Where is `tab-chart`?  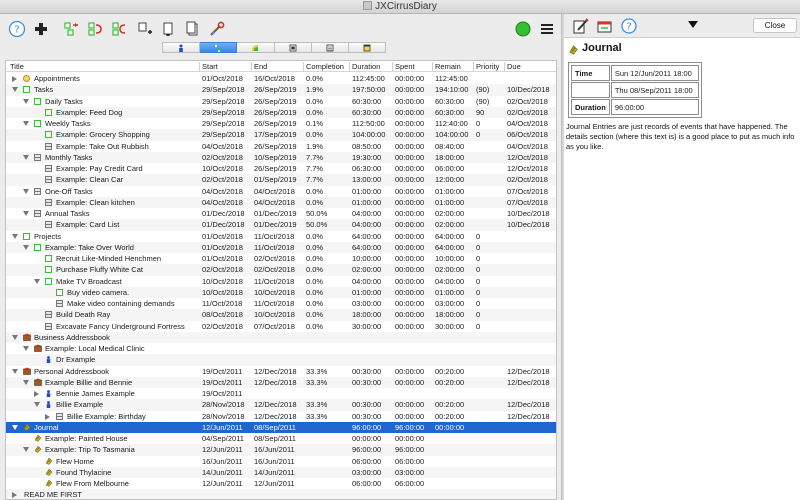
tab-chart is located at coordinates (256, 47).